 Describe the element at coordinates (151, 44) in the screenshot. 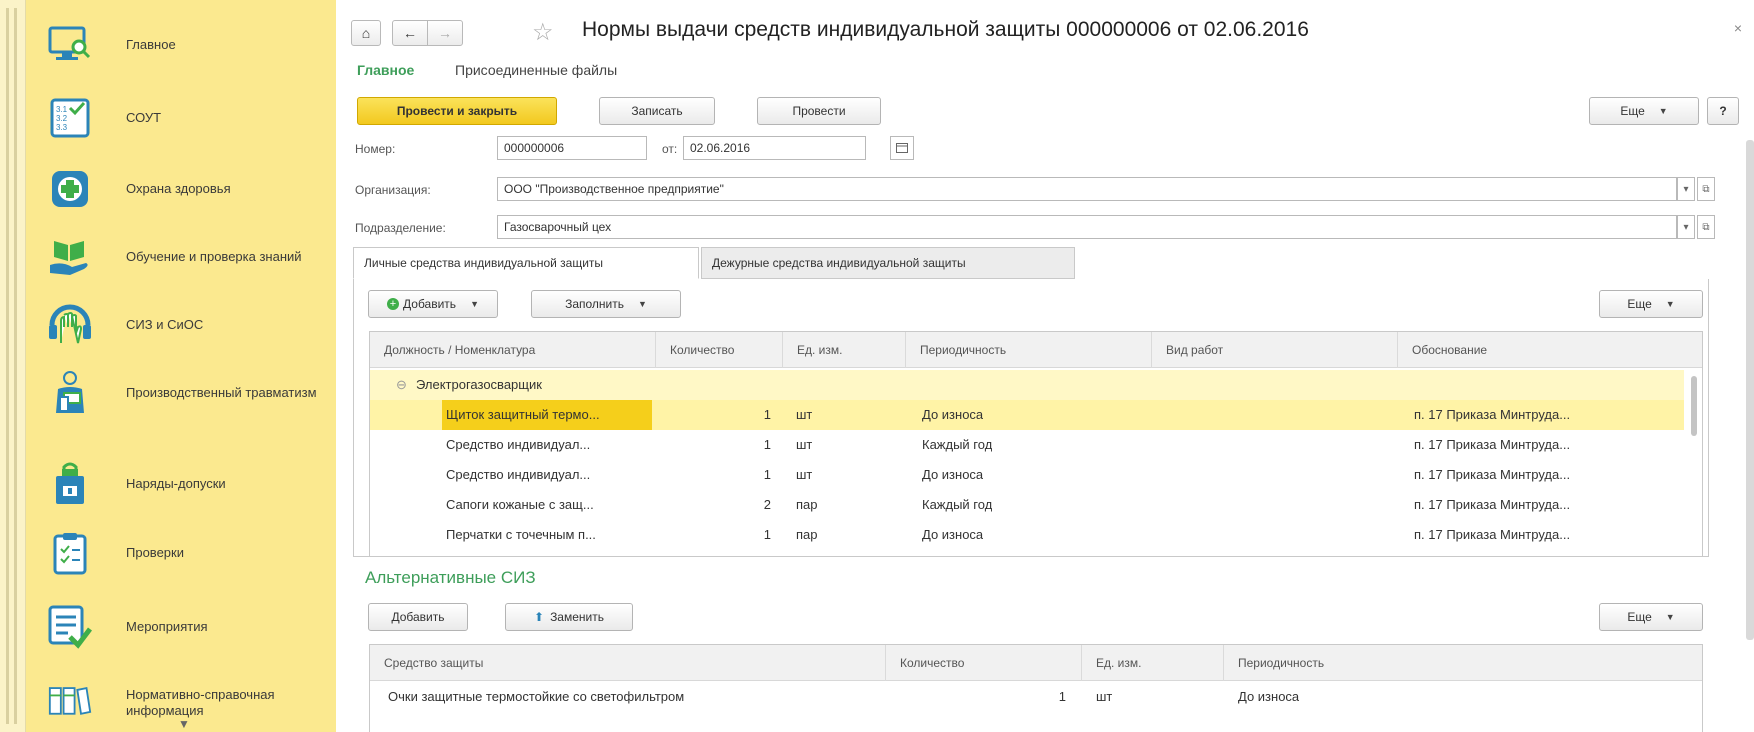

I see `sidebar-item-label: Главное` at that location.